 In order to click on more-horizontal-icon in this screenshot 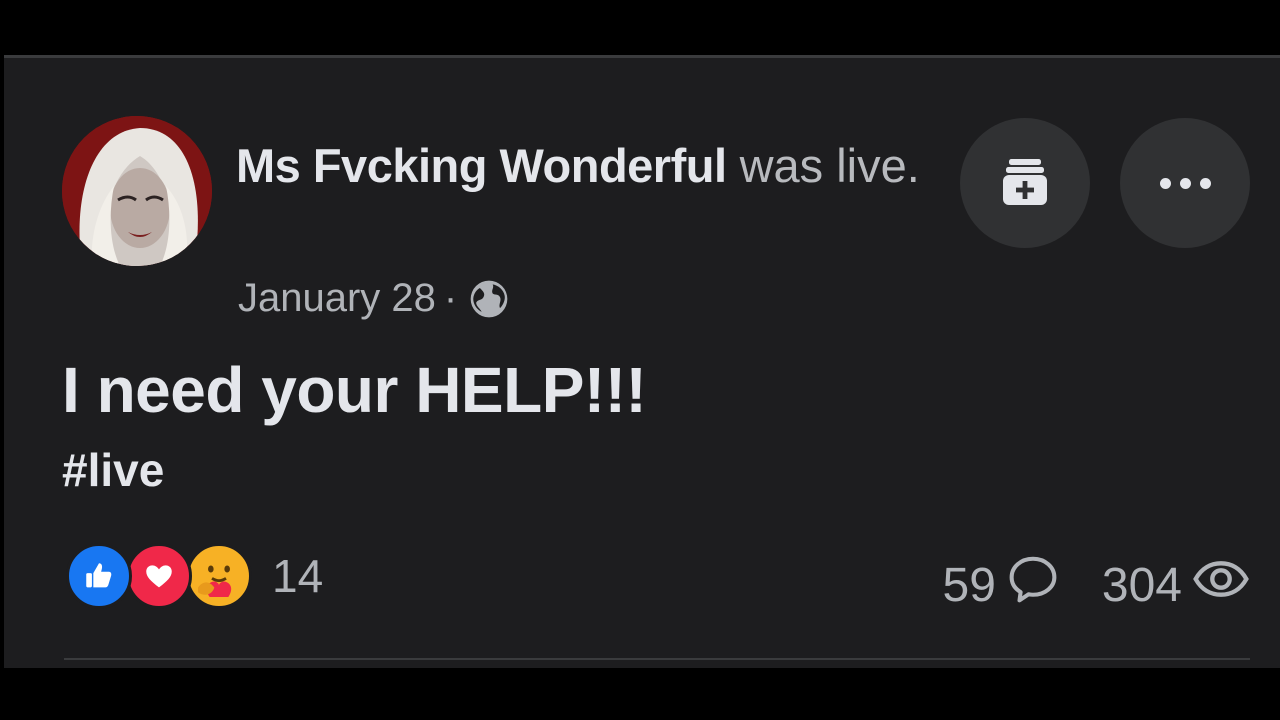, I will do `click(1185, 183)`.